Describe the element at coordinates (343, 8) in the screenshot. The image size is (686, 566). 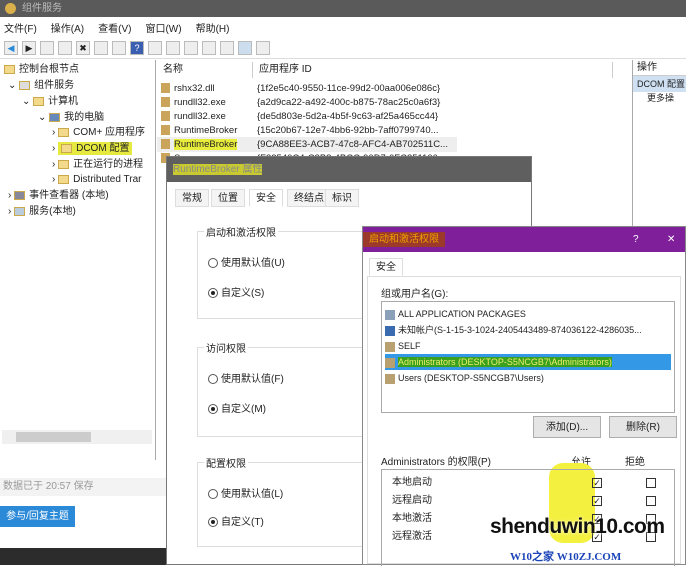
I see `title-bar: 组件服务` at that location.